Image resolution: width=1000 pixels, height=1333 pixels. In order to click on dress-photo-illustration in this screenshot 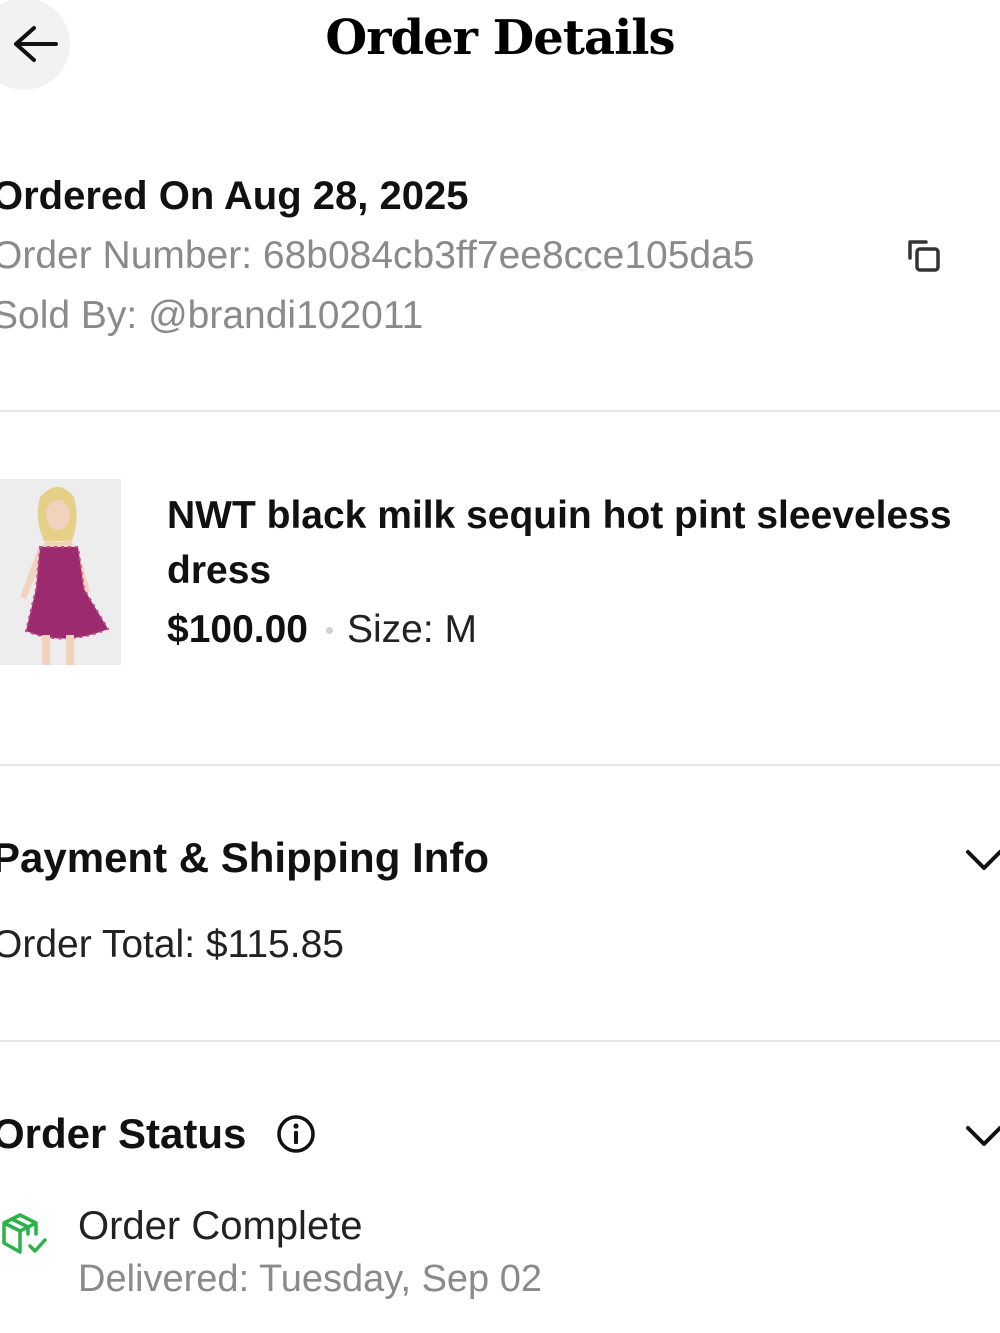, I will do `click(60, 572)`.